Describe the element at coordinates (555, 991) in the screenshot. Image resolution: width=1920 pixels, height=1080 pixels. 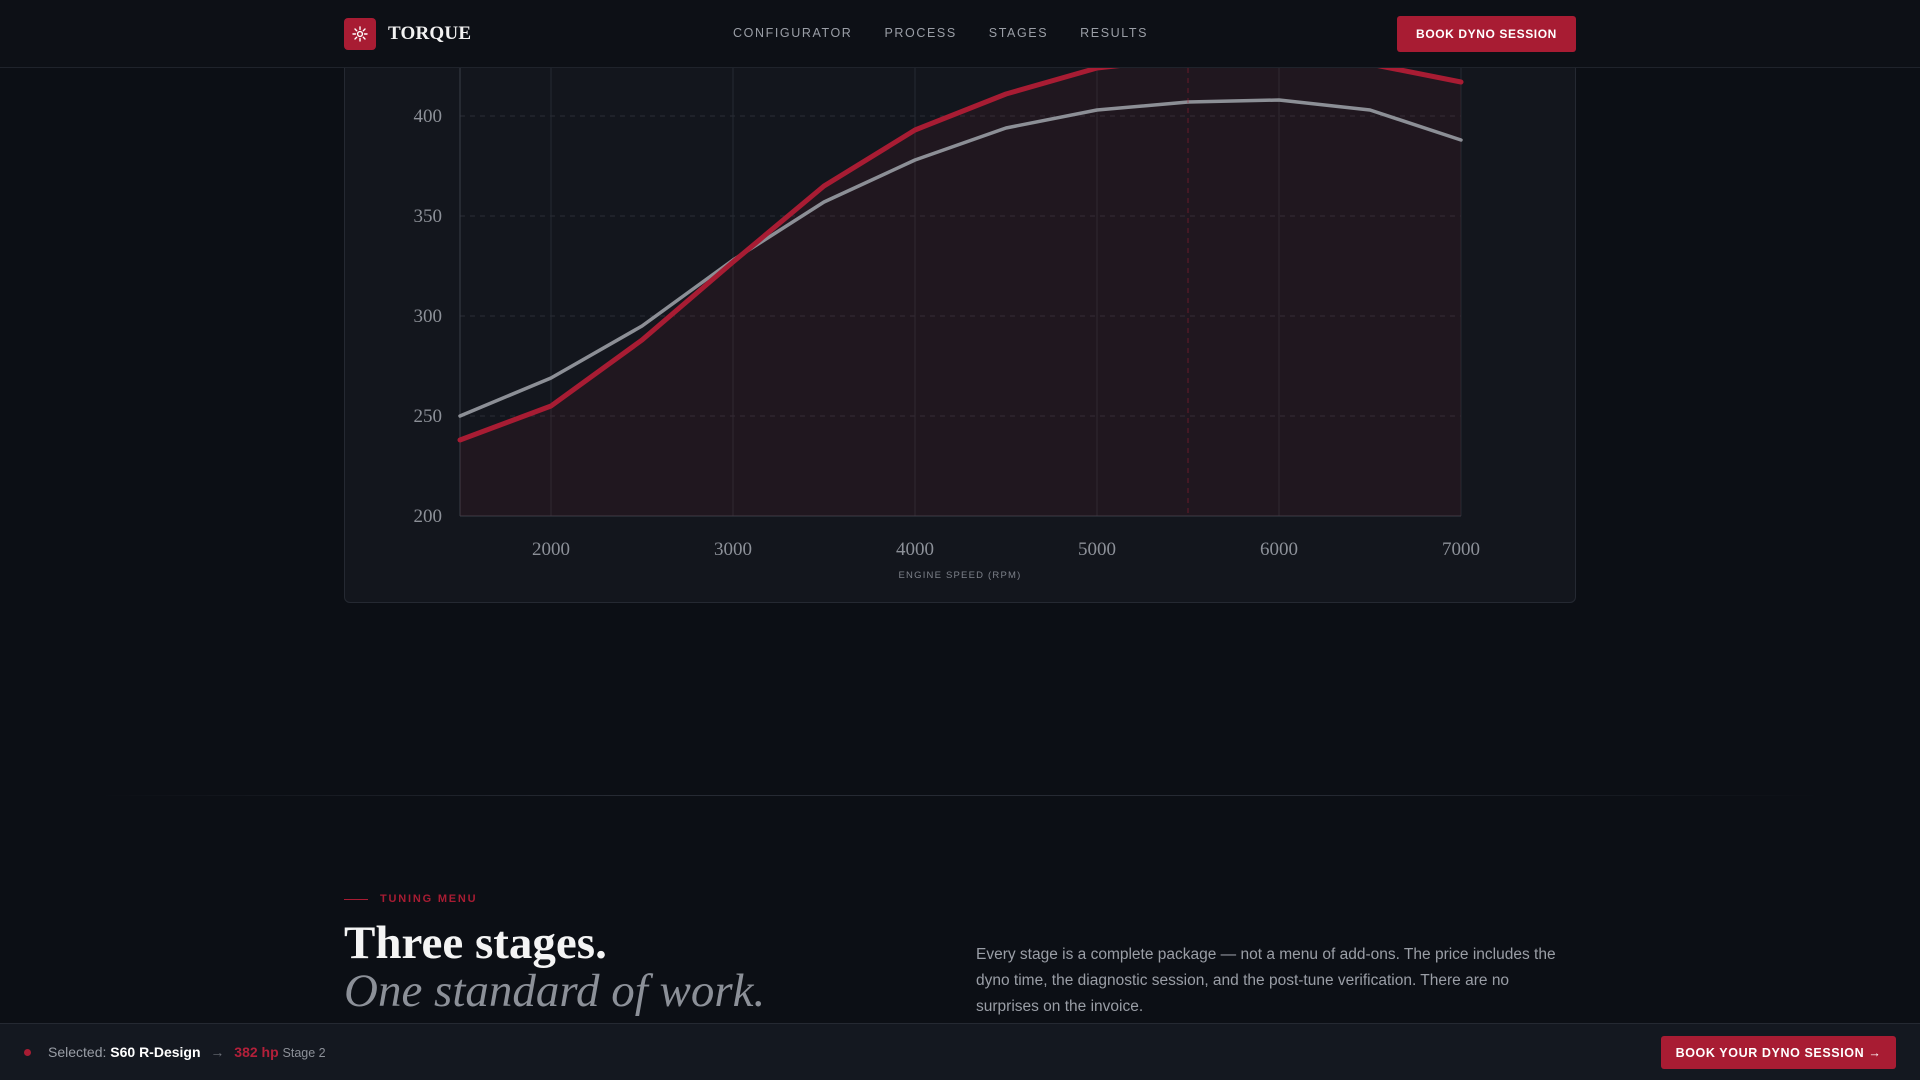
I see `section-subheadline: One standard of work.` at that location.